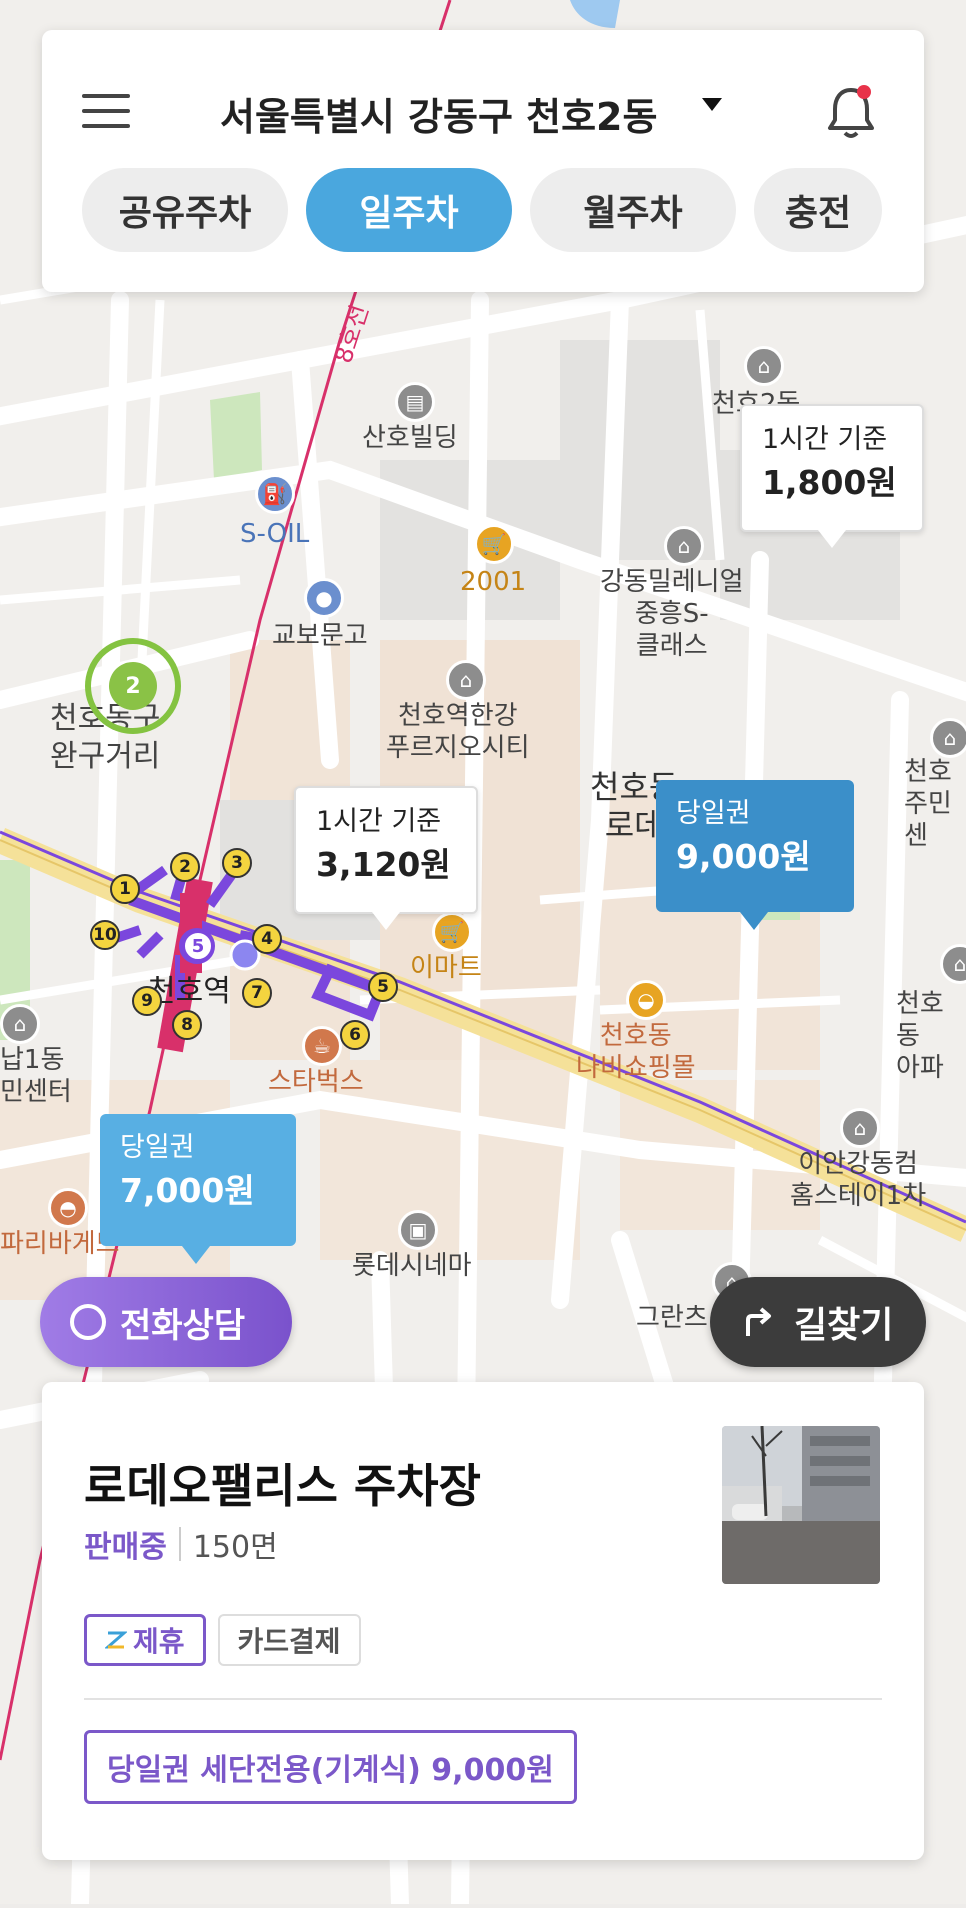 This screenshot has width=966, height=1908. I want to click on phone-consult-button: 전화상담, so click(166, 1322).